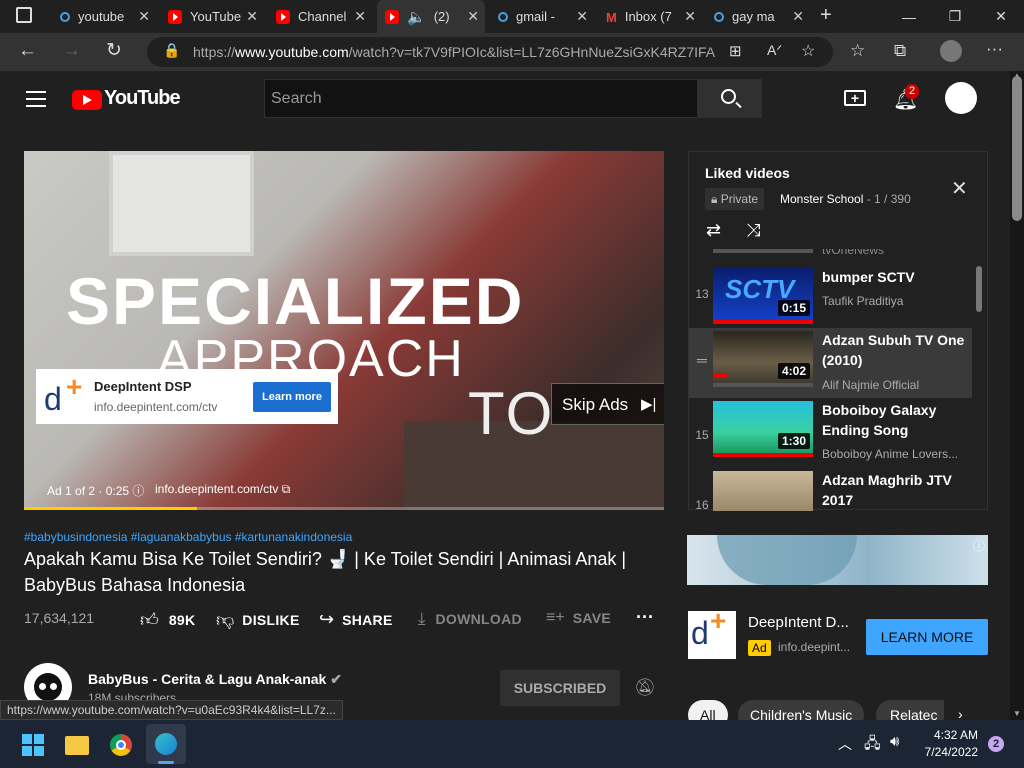  Describe the element at coordinates (994, 49) in the screenshot. I see `more-menu-icon: ···` at that location.